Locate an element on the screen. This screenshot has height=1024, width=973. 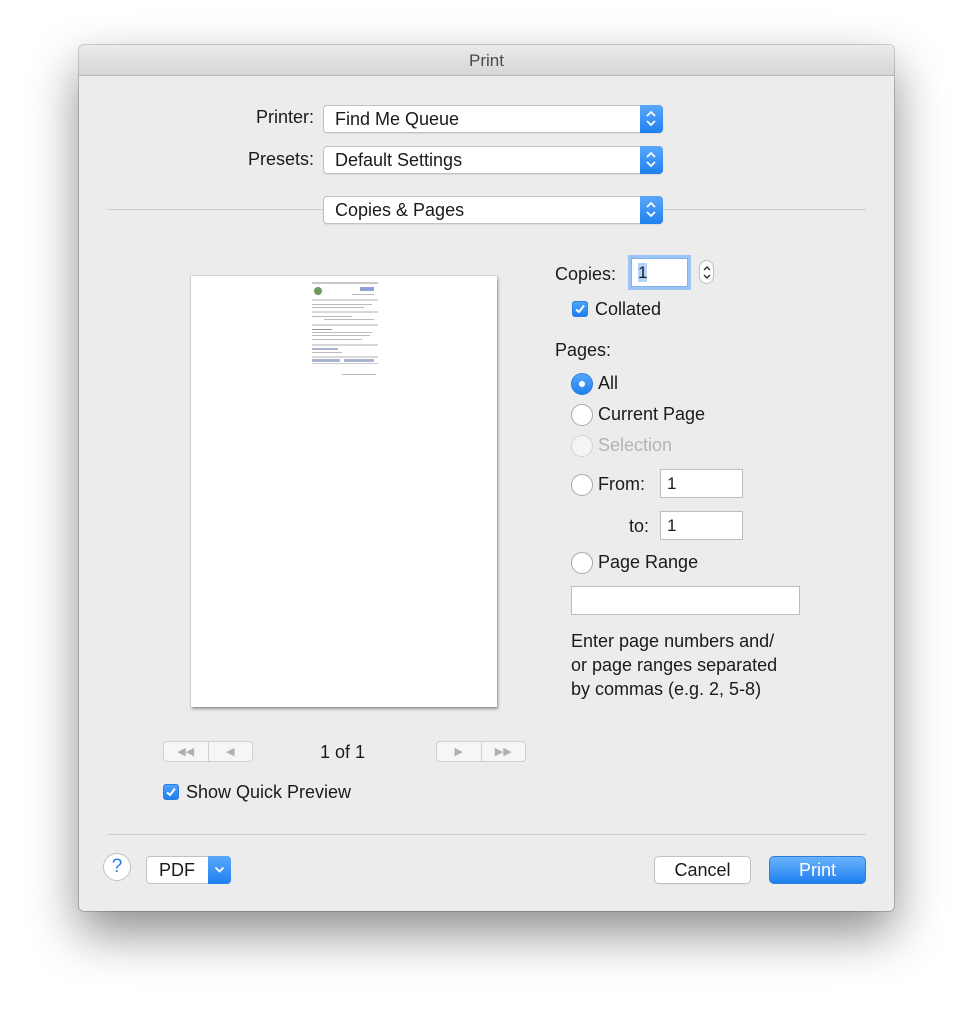
section-popup: Copies & Pages is located at coordinates (493, 210).